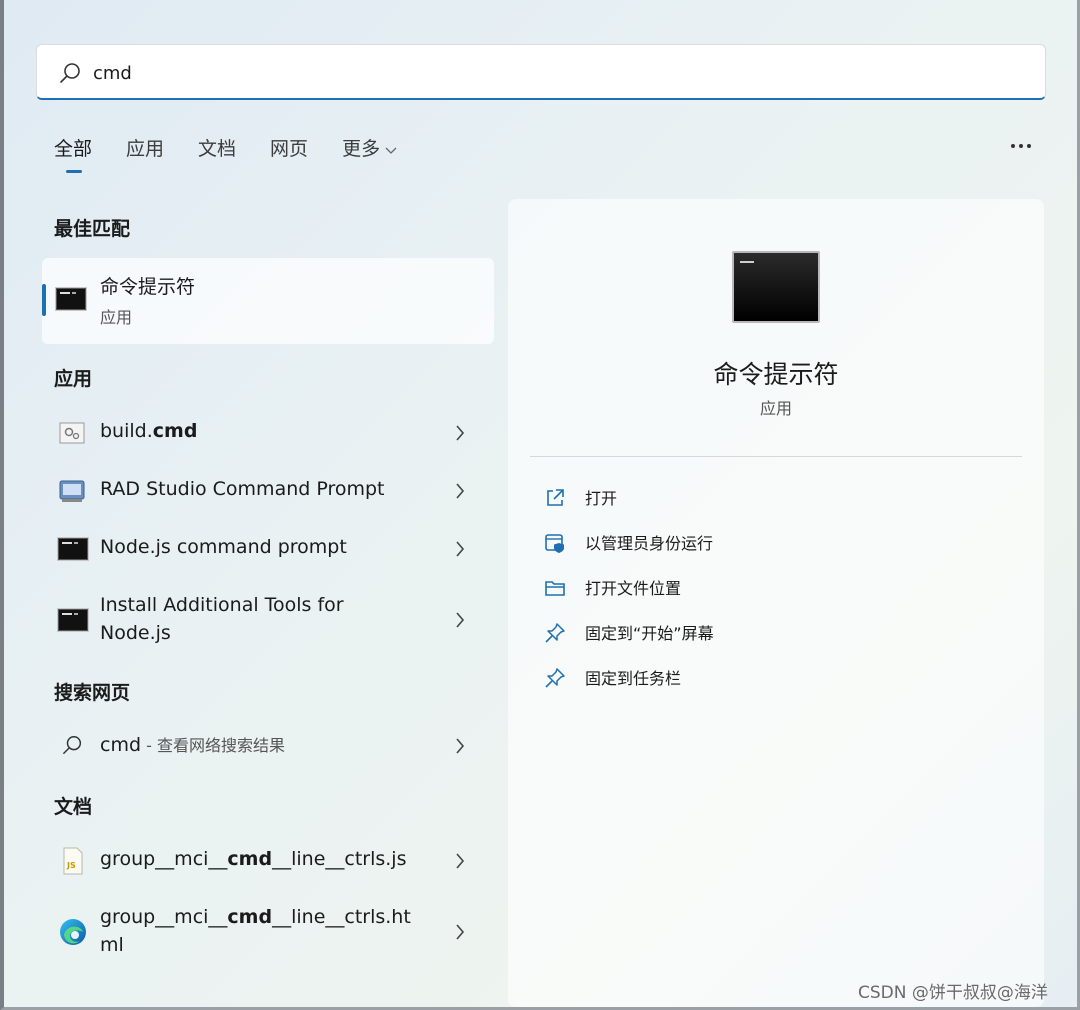 The height and width of the screenshot is (1010, 1080). Describe the element at coordinates (255, 931) in the screenshot. I see `list-item-label: group__mci__cmd__line__ctrls.ht ml` at that location.